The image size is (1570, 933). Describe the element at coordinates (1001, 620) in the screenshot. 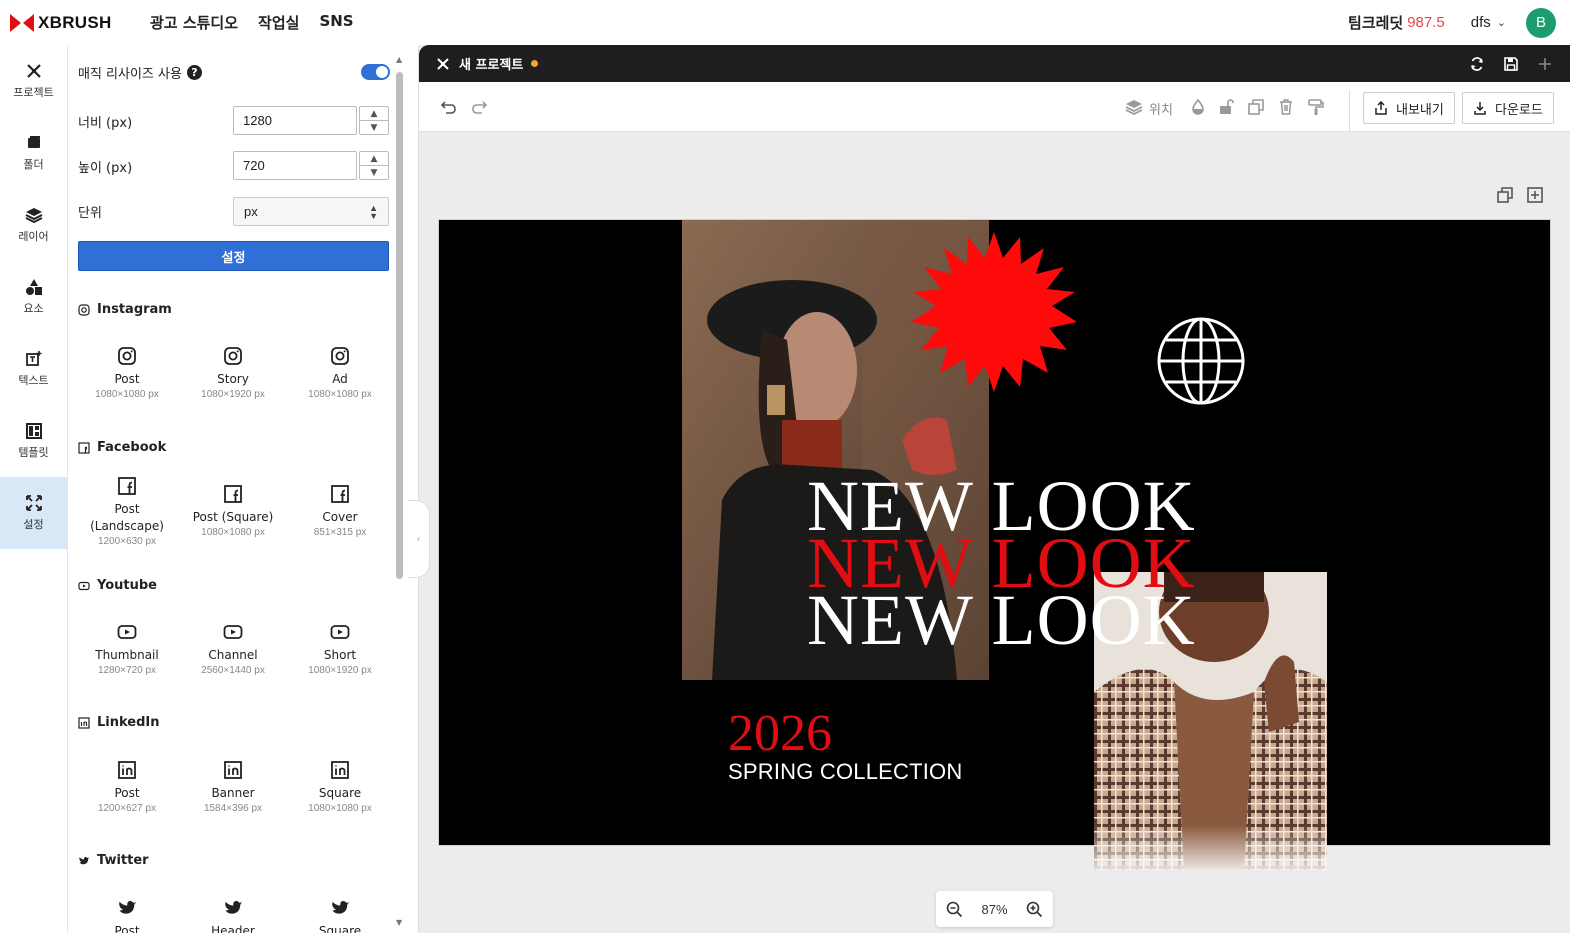

I see `headline-line-3: NEW LOOK` at that location.